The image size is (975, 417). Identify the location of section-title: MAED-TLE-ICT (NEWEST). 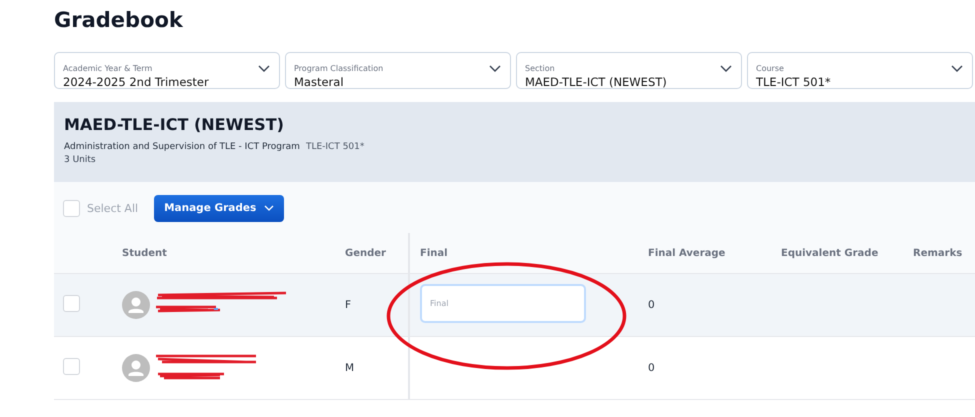
(174, 124).